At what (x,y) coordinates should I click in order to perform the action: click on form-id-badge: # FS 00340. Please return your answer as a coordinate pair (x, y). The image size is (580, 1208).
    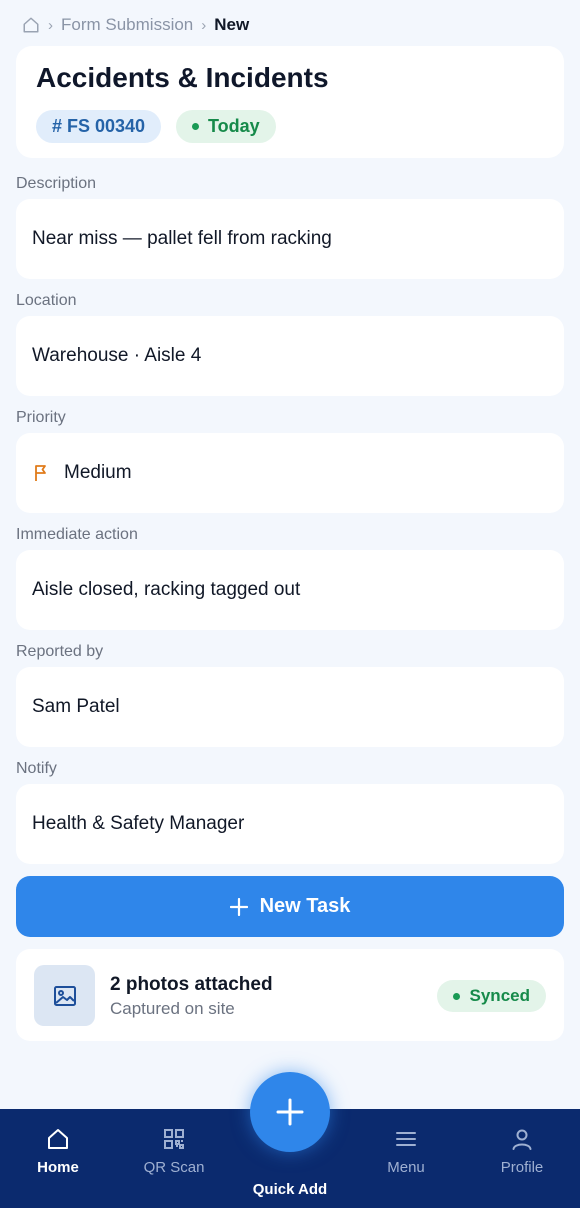
    Looking at the image, I should click on (99, 126).